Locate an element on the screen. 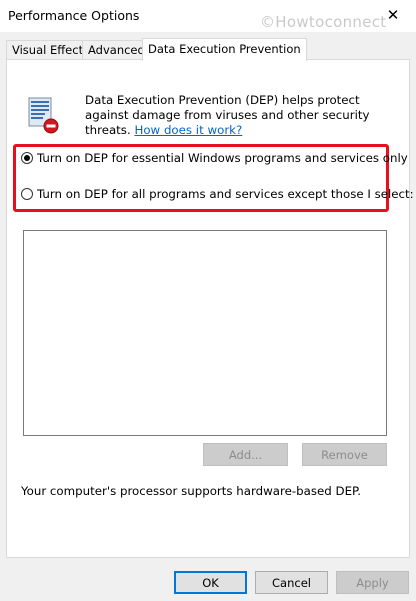 Image resolution: width=416 pixels, height=601 pixels. apply-button: Apply is located at coordinates (372, 582).